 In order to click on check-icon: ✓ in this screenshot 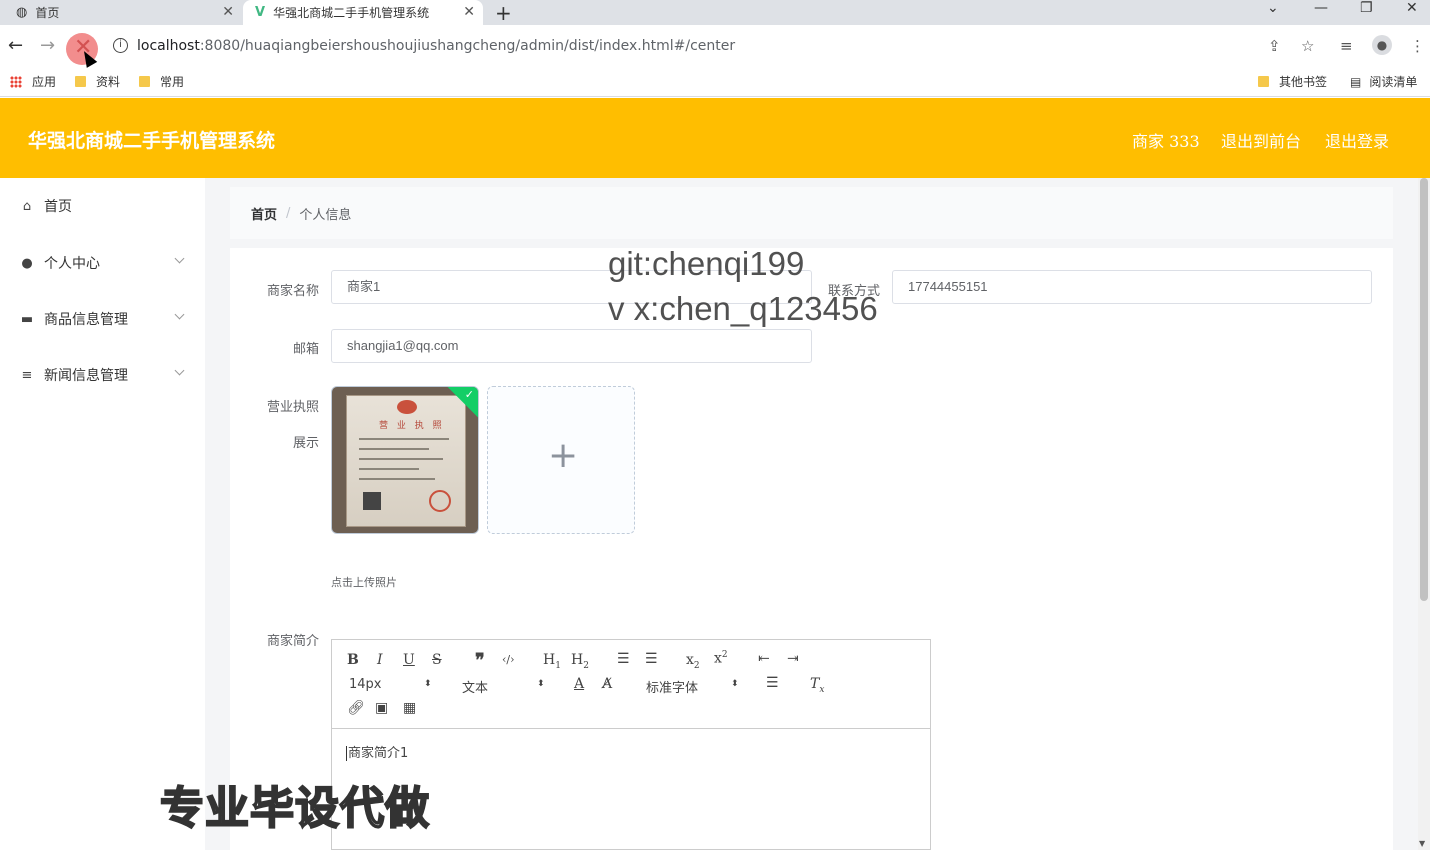, I will do `click(469, 394)`.